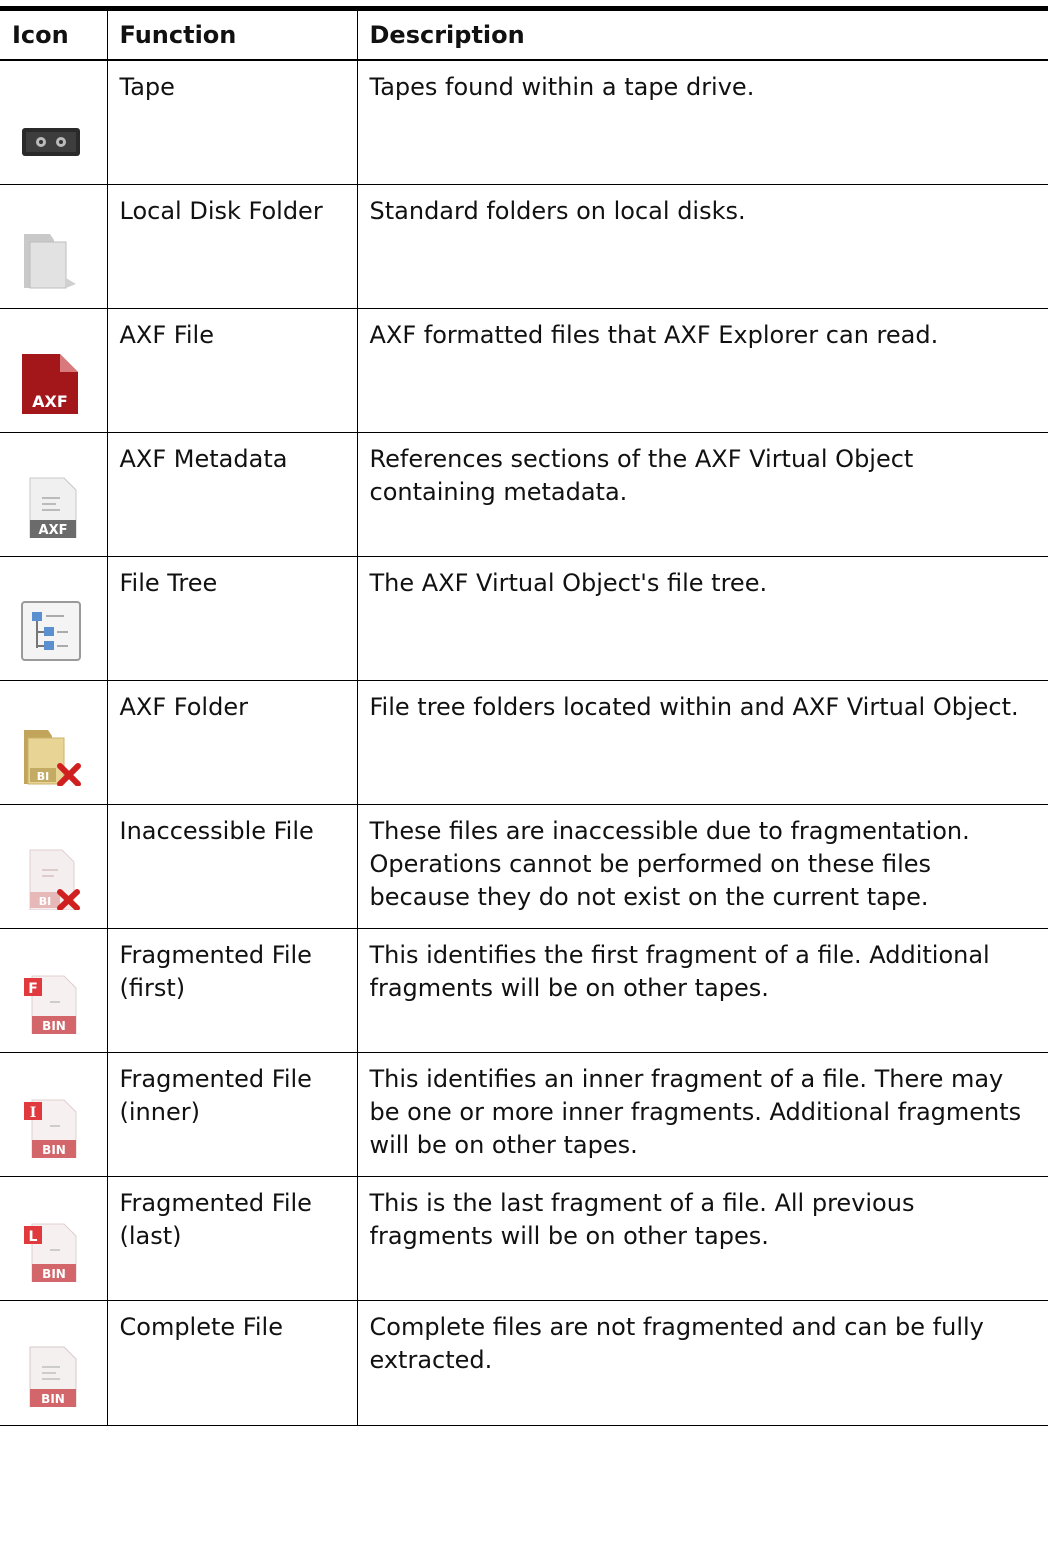 This screenshot has height=1551, width=1048. I want to click on header-description: Description, so click(447, 35).